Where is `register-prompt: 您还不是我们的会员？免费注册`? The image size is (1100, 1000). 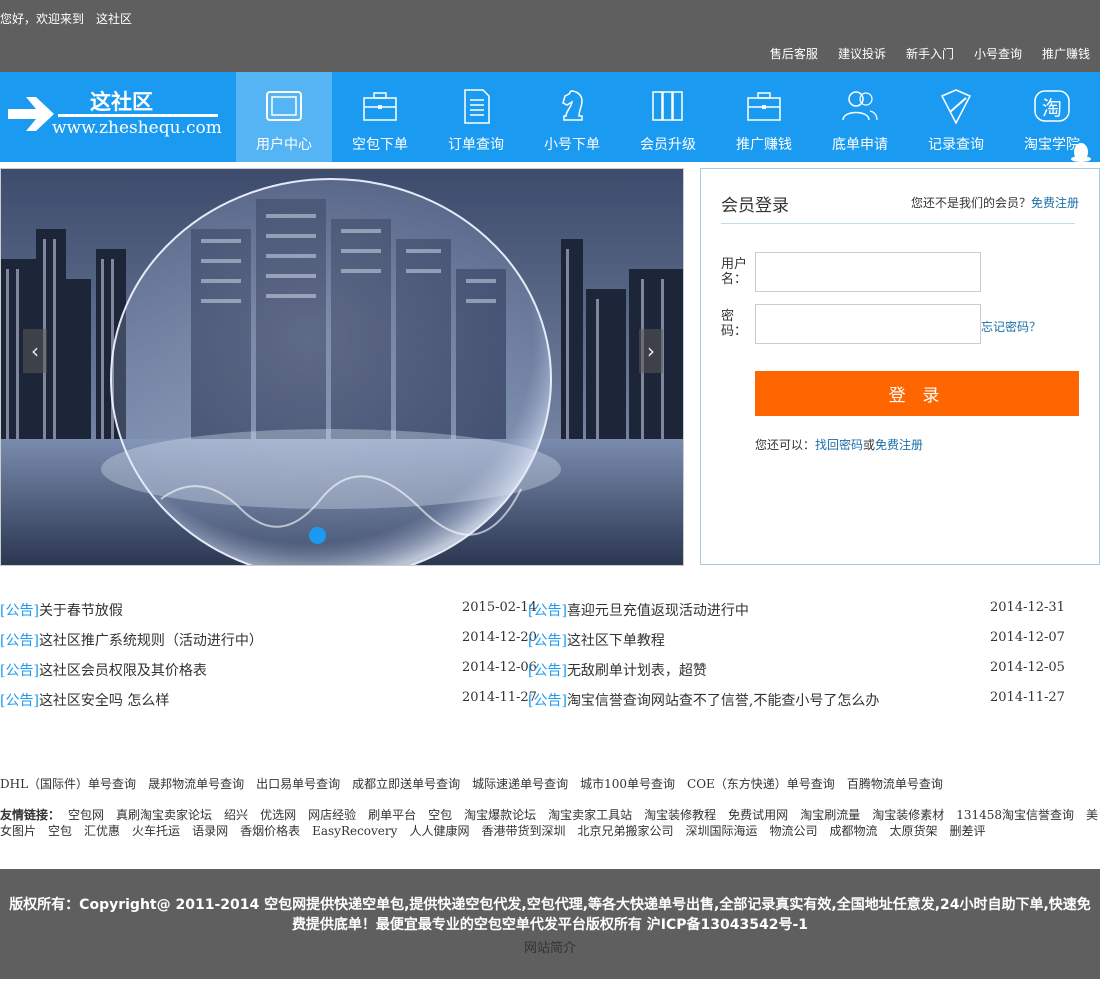 register-prompt: 您还不是我们的会员？免费注册 is located at coordinates (995, 202).